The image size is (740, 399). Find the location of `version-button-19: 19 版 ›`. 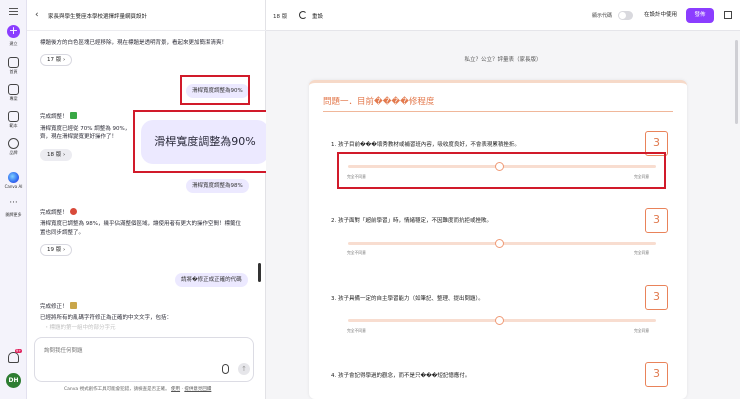

version-button-19: 19 版 › is located at coordinates (56, 250).